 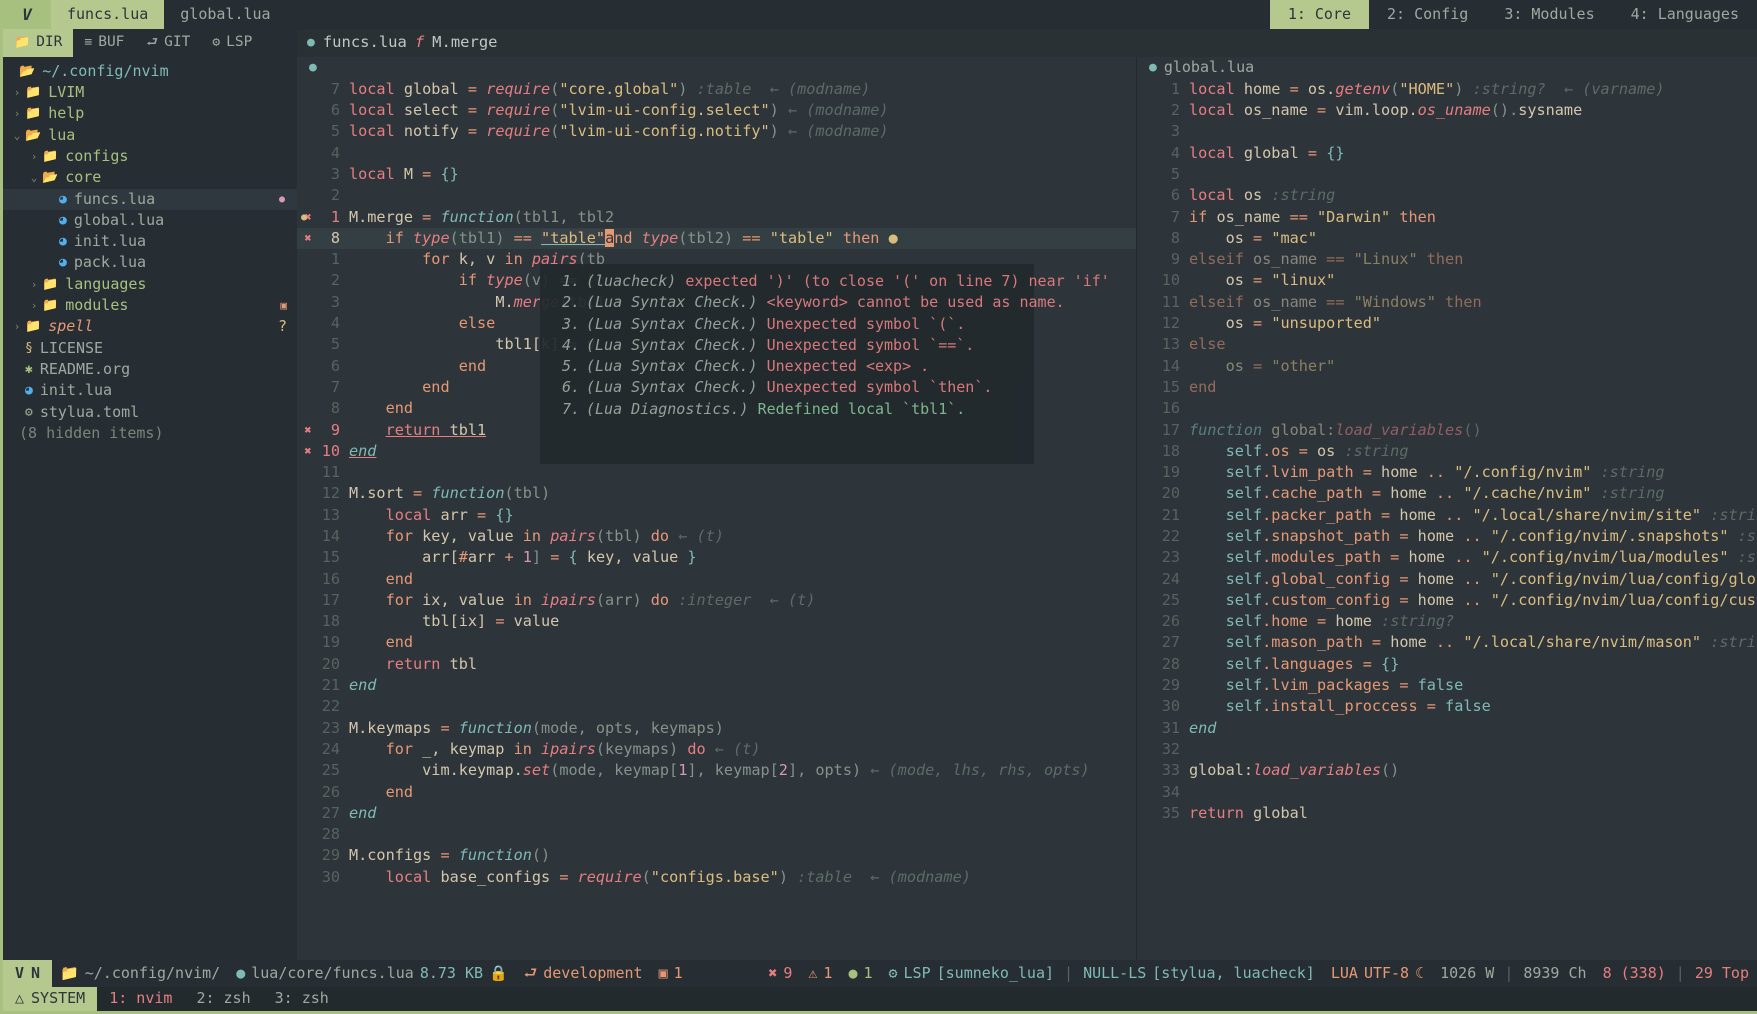 I want to click on code-line: 27 end, so click(x=716, y=813).